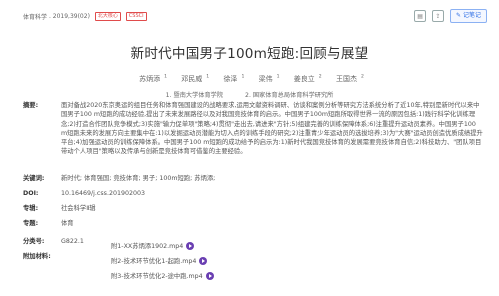  I want to click on author: 姜良立 2, so click(306, 79).